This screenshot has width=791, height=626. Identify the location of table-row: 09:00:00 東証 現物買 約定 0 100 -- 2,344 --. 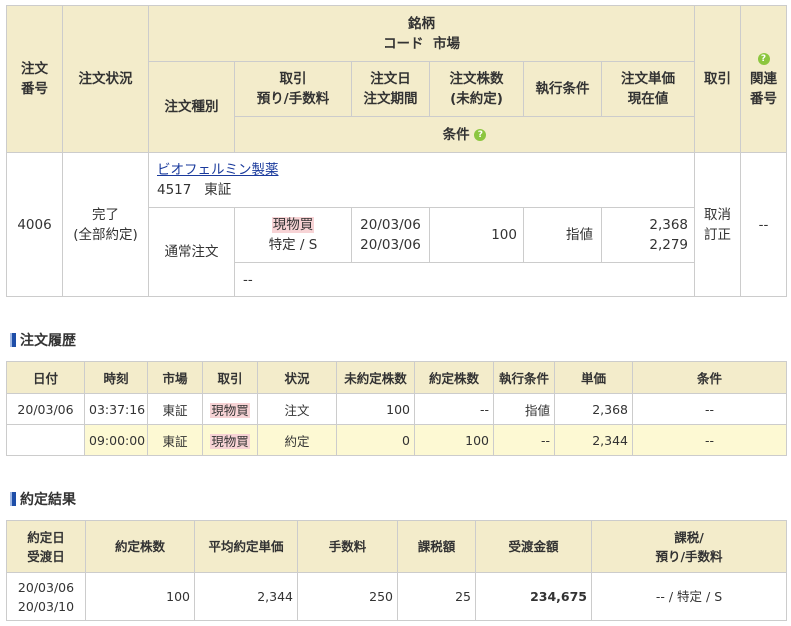
(396, 440).